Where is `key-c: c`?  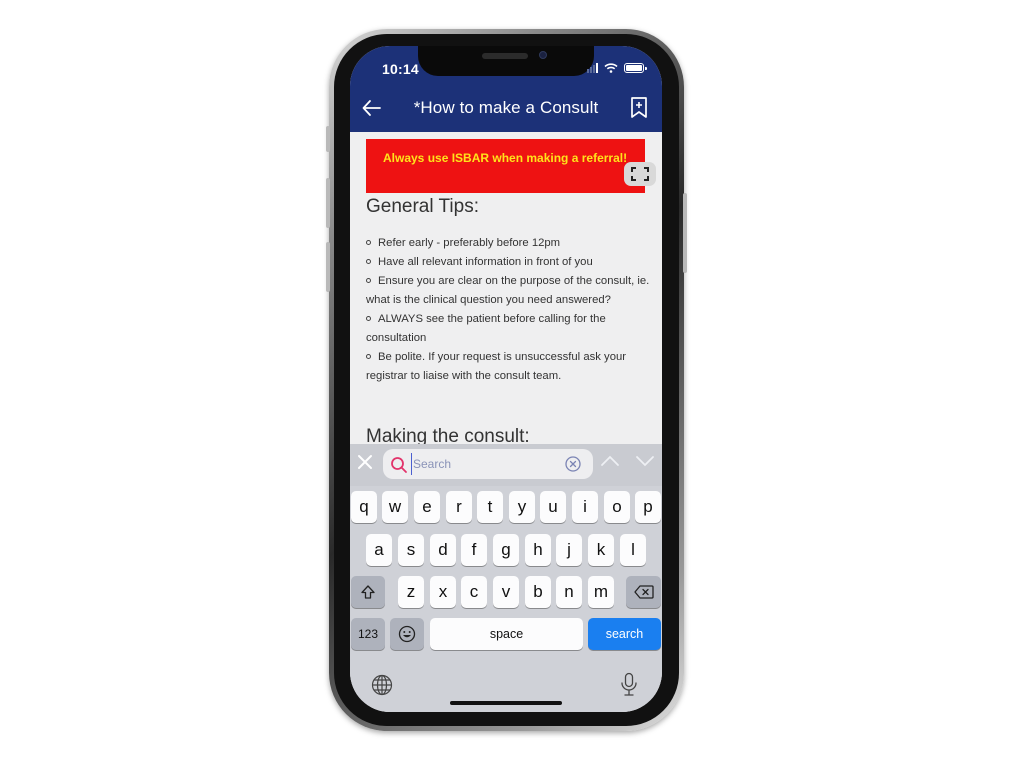 key-c: c is located at coordinates (474, 592).